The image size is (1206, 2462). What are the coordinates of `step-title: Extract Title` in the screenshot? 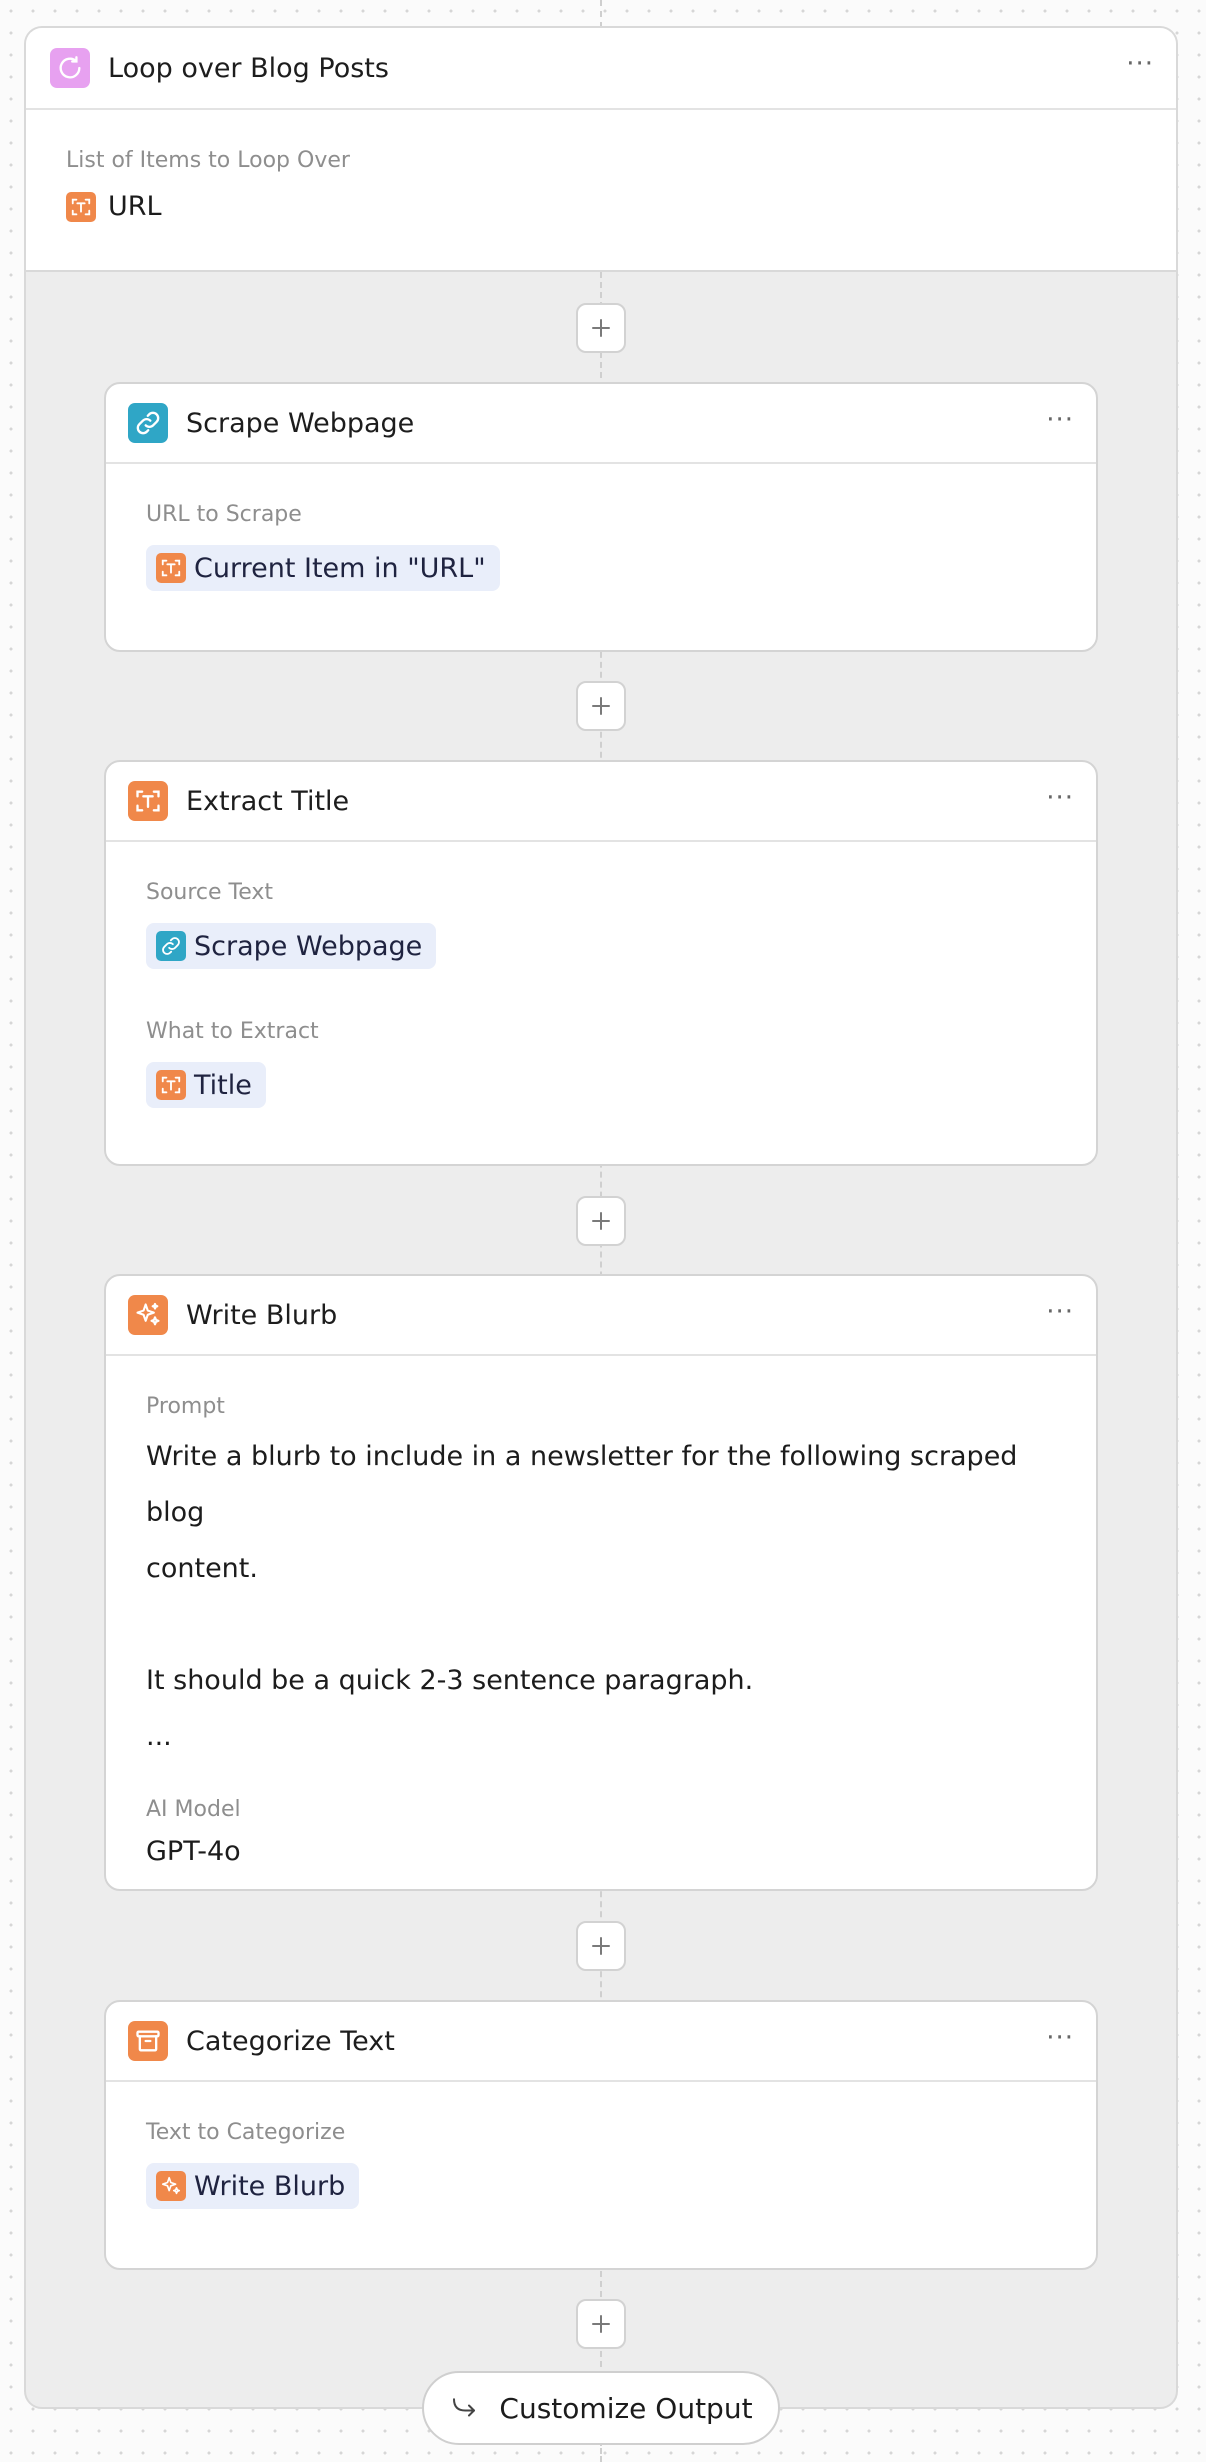 It's located at (268, 801).